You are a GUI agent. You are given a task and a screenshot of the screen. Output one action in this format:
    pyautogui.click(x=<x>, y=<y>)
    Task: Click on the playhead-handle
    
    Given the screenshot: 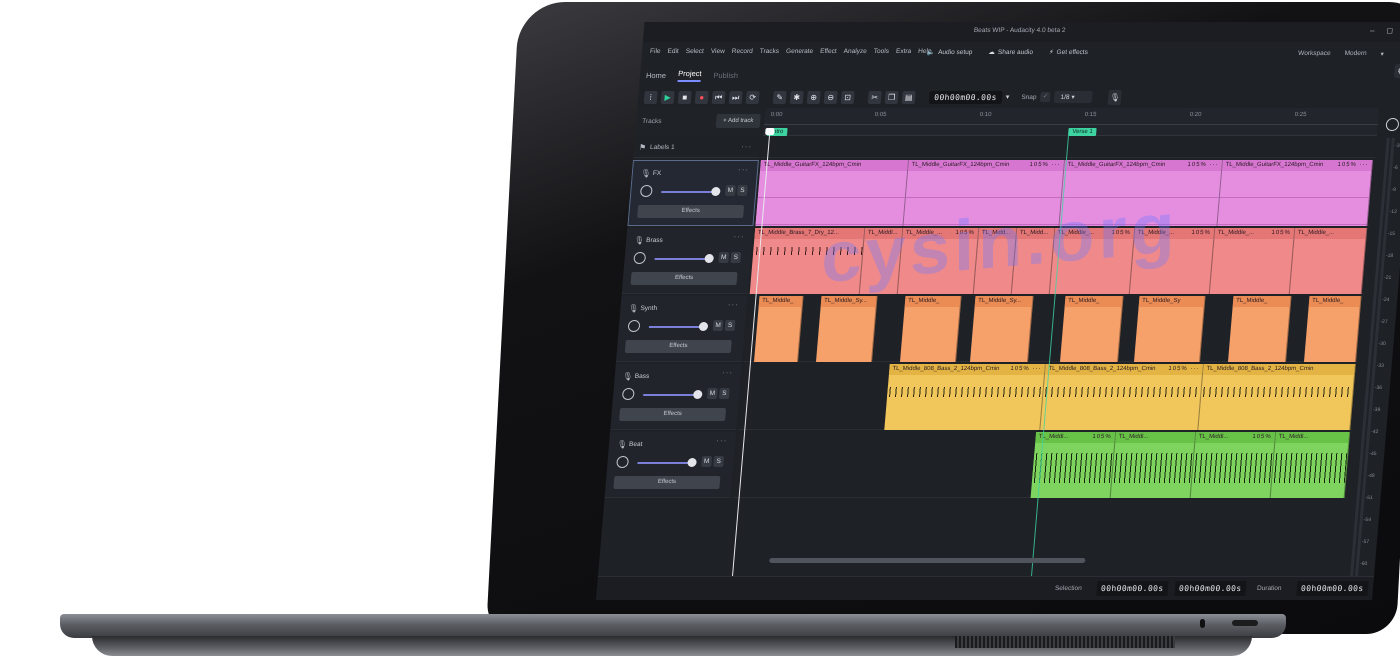 What is the action you would take?
    pyautogui.click(x=770, y=131)
    